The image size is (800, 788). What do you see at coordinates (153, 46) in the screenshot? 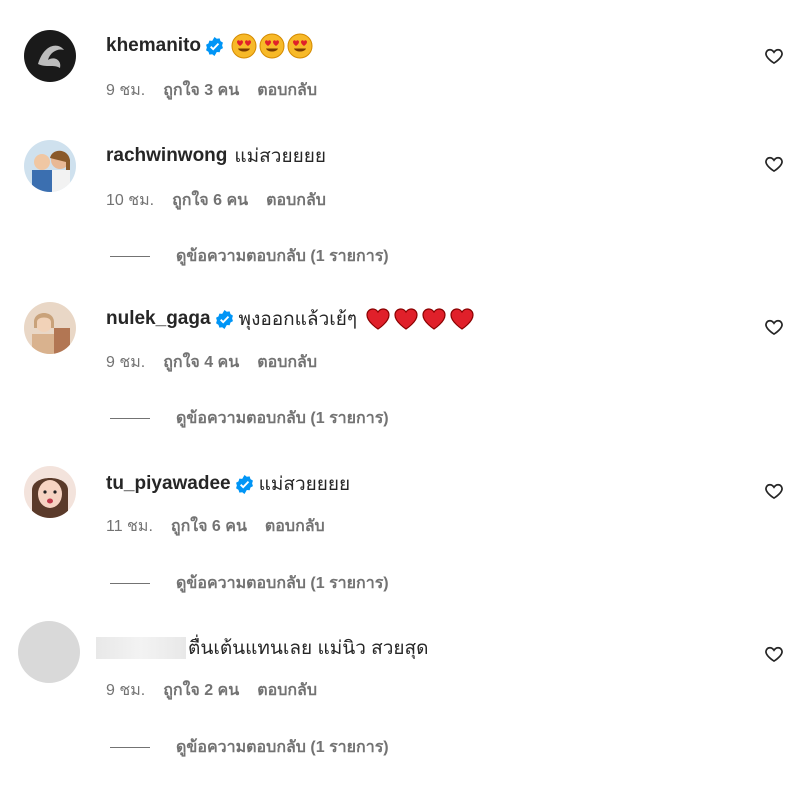
I see `username-link: khemanito` at bounding box center [153, 46].